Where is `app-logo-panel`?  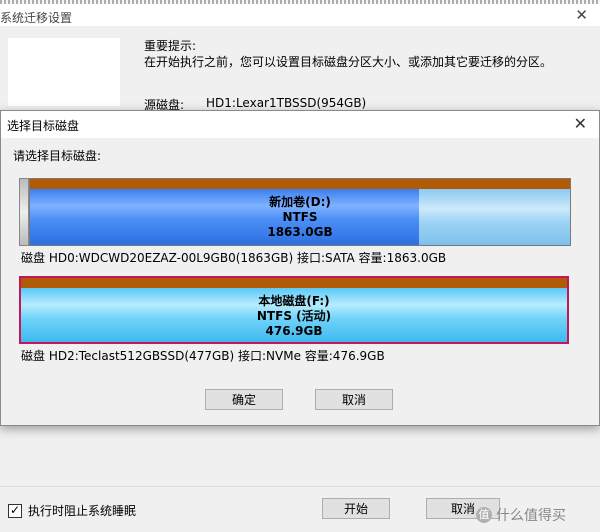 app-logo-panel is located at coordinates (64, 72).